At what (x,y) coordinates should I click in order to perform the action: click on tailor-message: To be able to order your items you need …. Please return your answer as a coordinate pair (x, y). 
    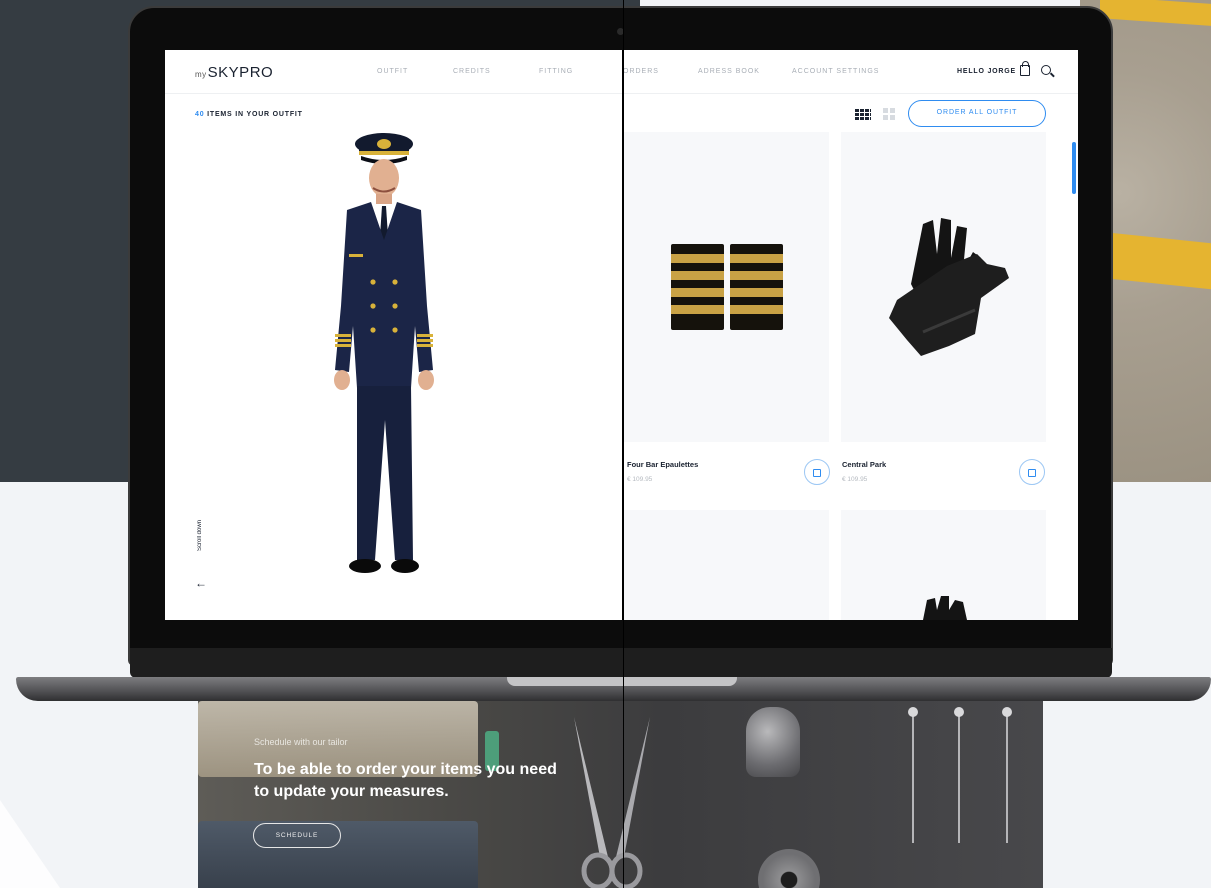
    Looking at the image, I should click on (405, 780).